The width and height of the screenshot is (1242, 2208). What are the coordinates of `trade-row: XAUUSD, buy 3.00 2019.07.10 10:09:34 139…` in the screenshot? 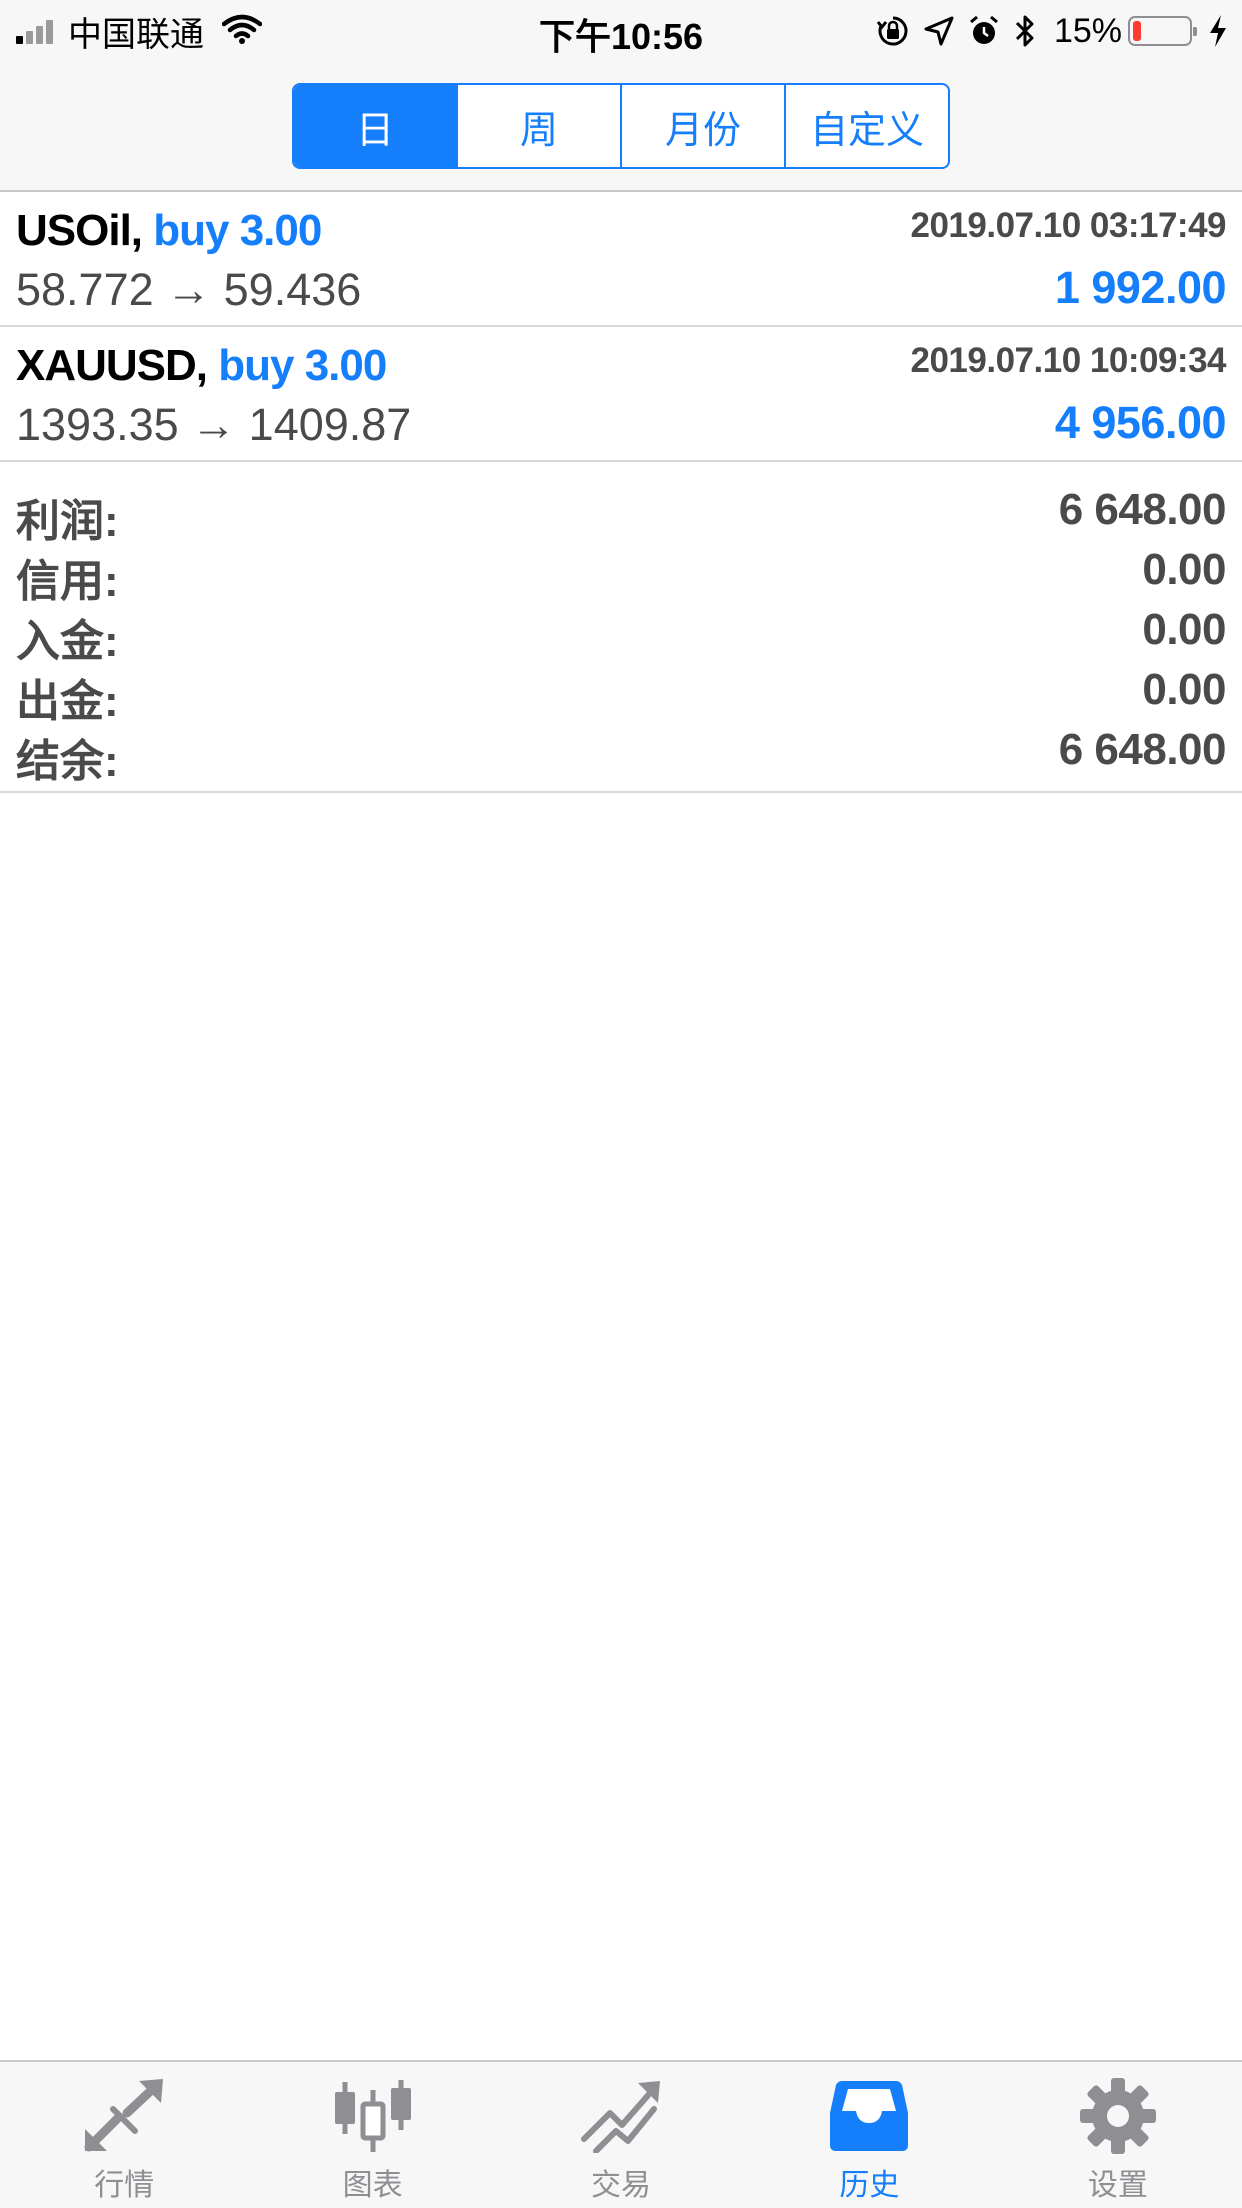 It's located at (621, 394).